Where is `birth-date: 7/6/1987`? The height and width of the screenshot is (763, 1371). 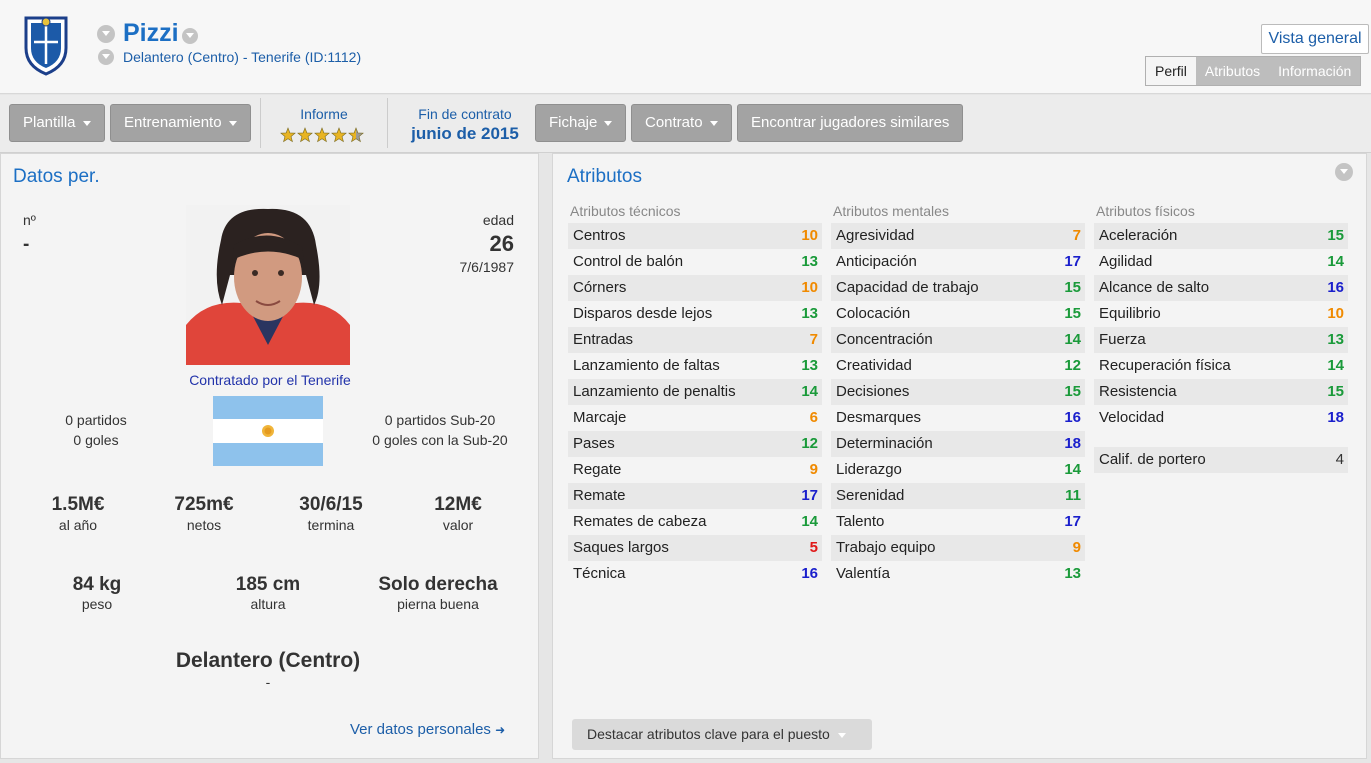 birth-date: 7/6/1987 is located at coordinates (487, 267).